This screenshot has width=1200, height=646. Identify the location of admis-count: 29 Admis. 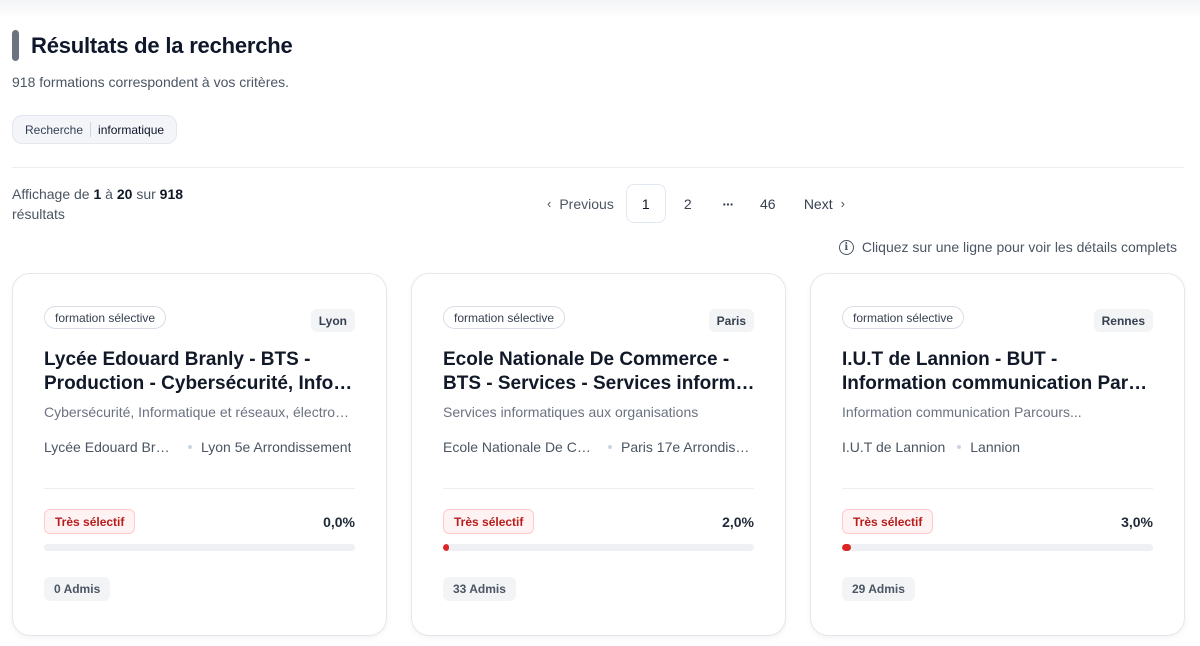
(878, 589).